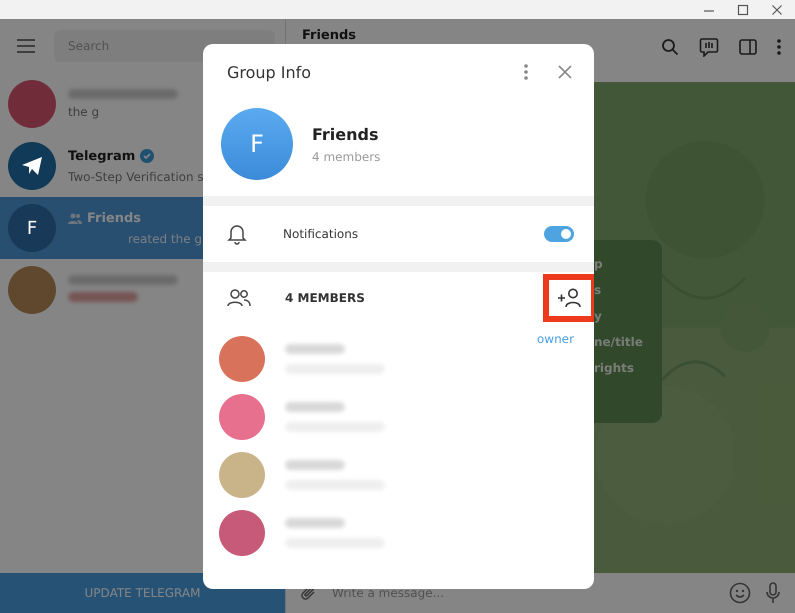  I want to click on microphone-icon, so click(773, 593).